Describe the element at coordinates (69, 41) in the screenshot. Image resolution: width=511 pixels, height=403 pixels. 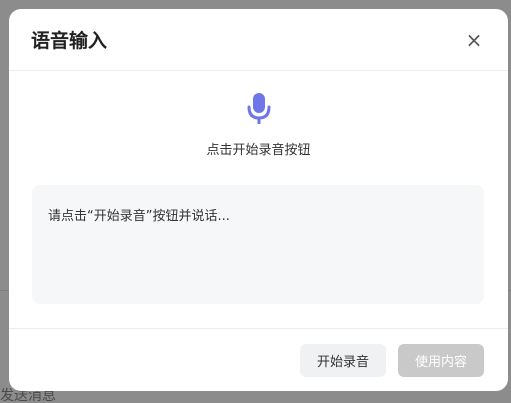
I see `dialog-title: 语音输入` at that location.